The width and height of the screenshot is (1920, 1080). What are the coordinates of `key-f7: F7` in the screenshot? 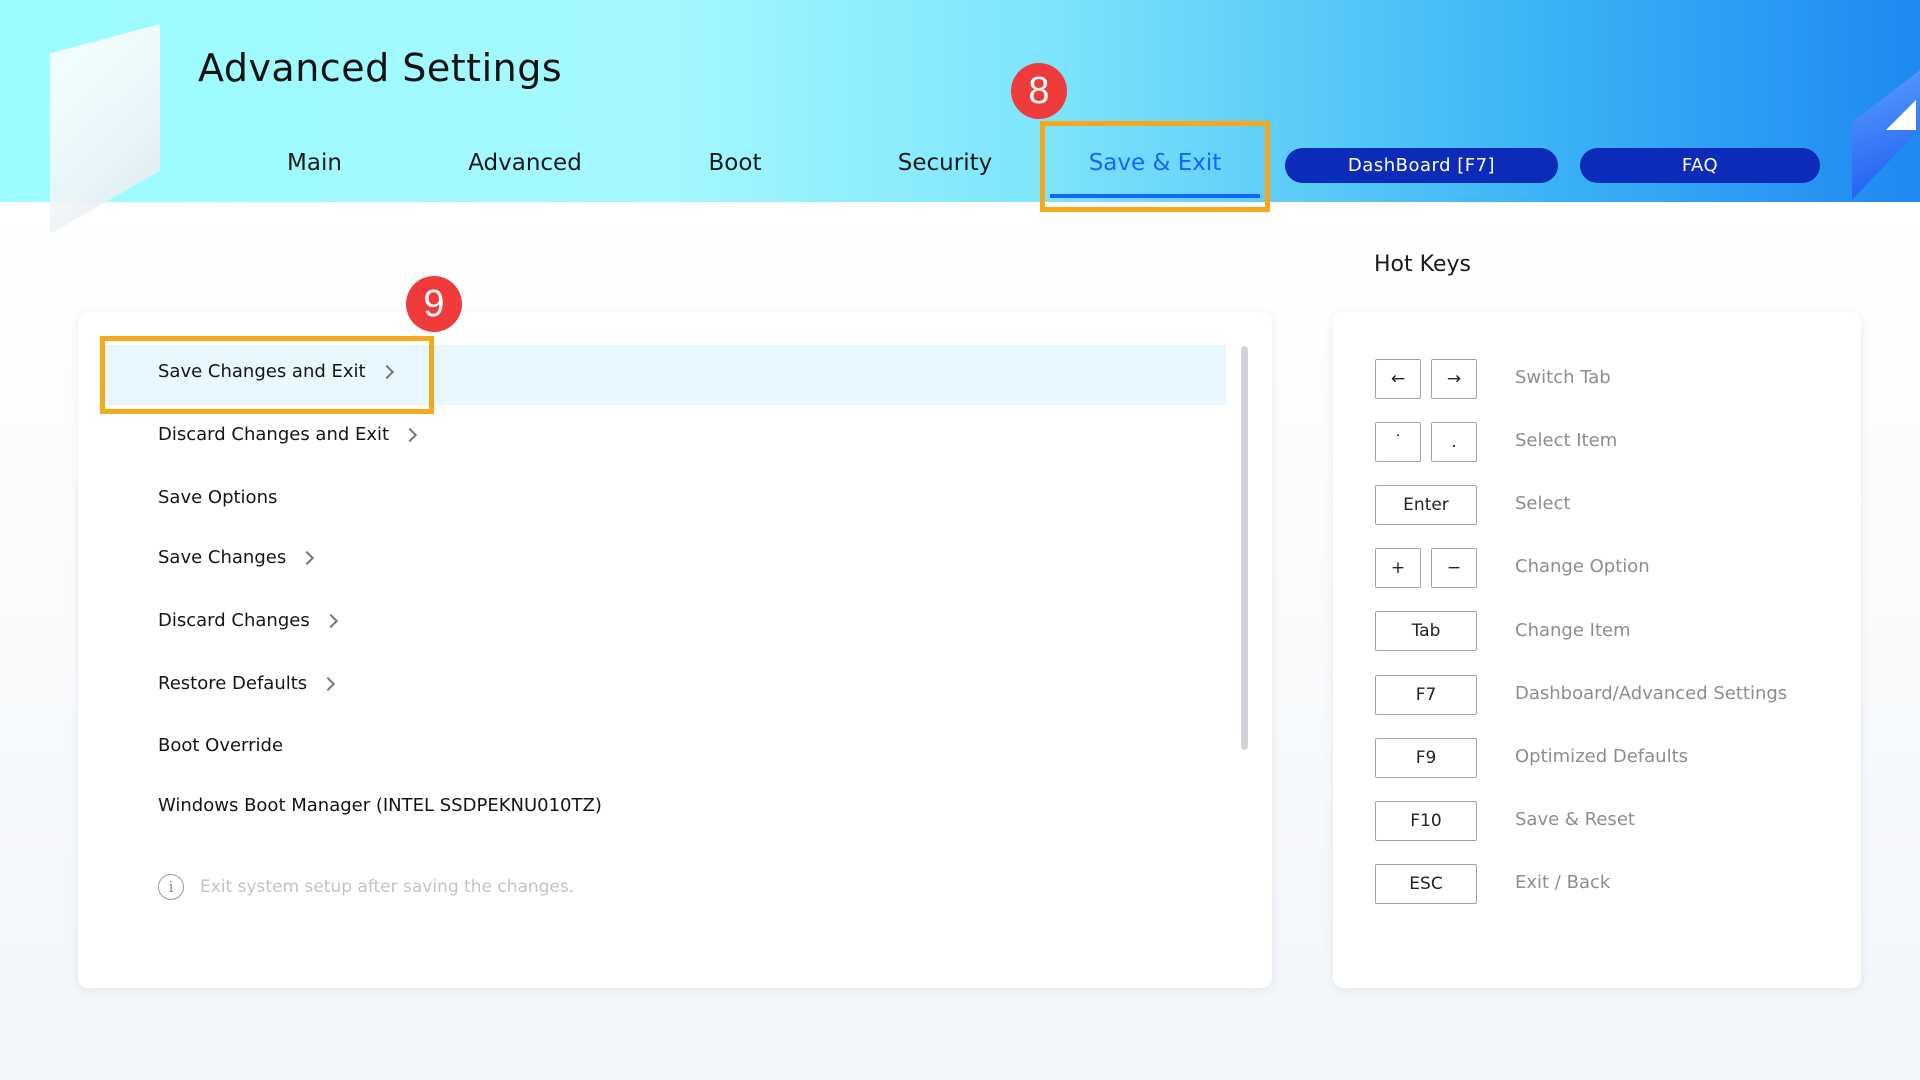 It's located at (1426, 695).